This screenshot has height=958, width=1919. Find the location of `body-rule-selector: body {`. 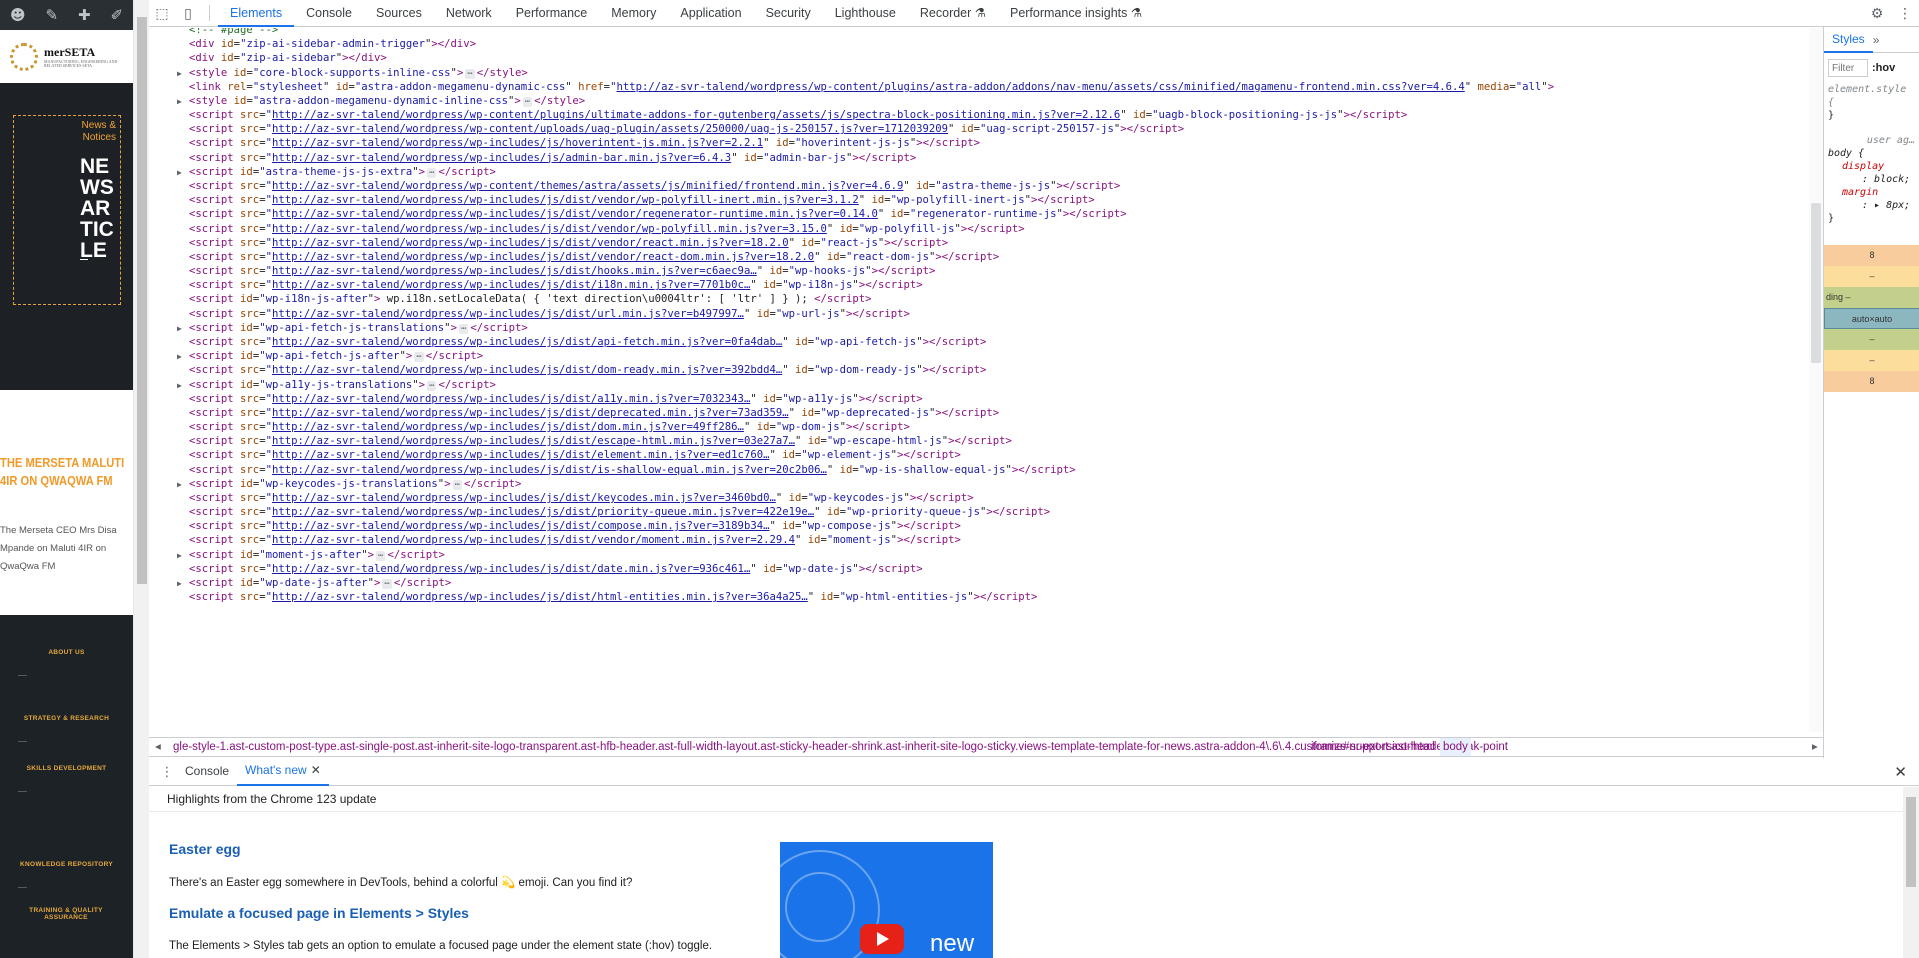

body-rule-selector: body { is located at coordinates (1871, 153).